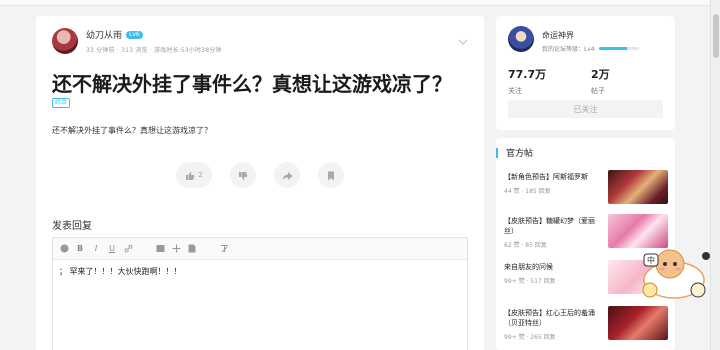 The height and width of the screenshot is (350, 720). Describe the element at coordinates (65, 41) in the screenshot. I see `author-avatar` at that location.